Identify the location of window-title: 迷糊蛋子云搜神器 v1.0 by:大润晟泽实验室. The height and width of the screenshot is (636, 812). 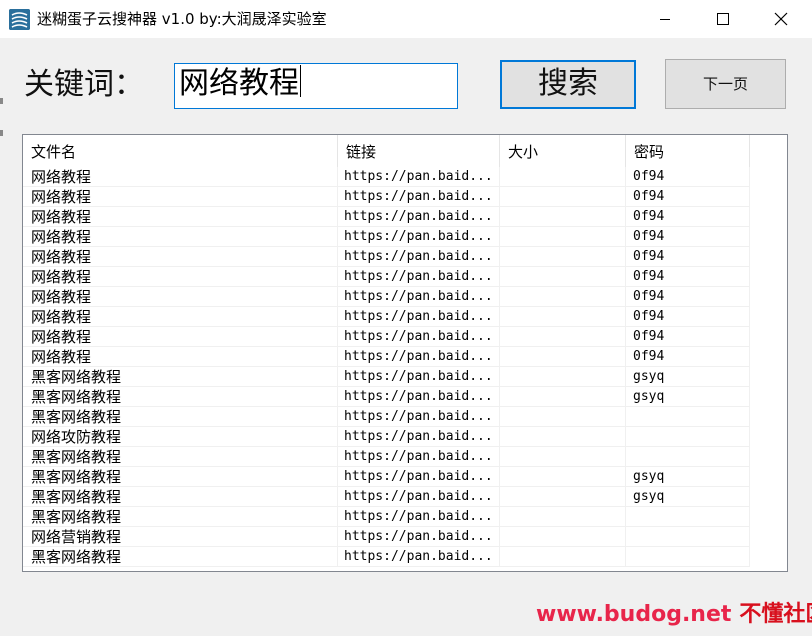
(182, 19).